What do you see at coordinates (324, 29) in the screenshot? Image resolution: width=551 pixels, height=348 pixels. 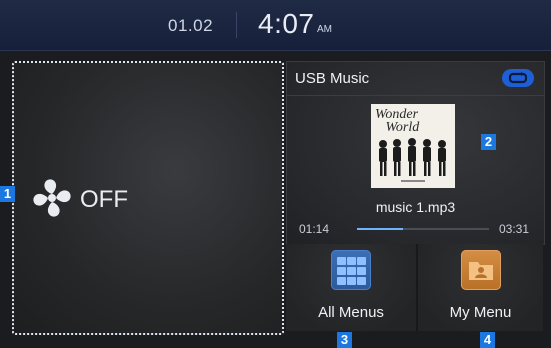 I see `status-ampm: AM` at bounding box center [324, 29].